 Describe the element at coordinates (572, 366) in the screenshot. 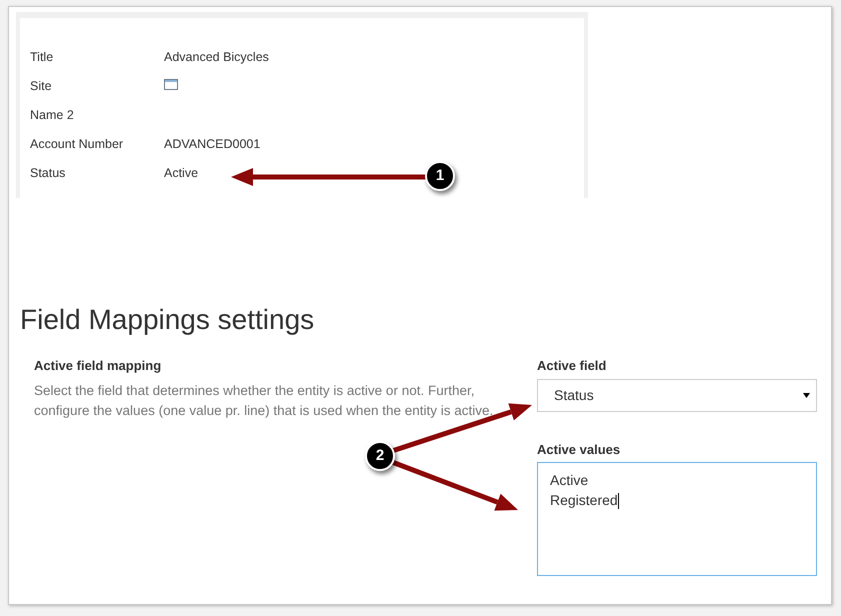

I see `field-label: Active field` at that location.